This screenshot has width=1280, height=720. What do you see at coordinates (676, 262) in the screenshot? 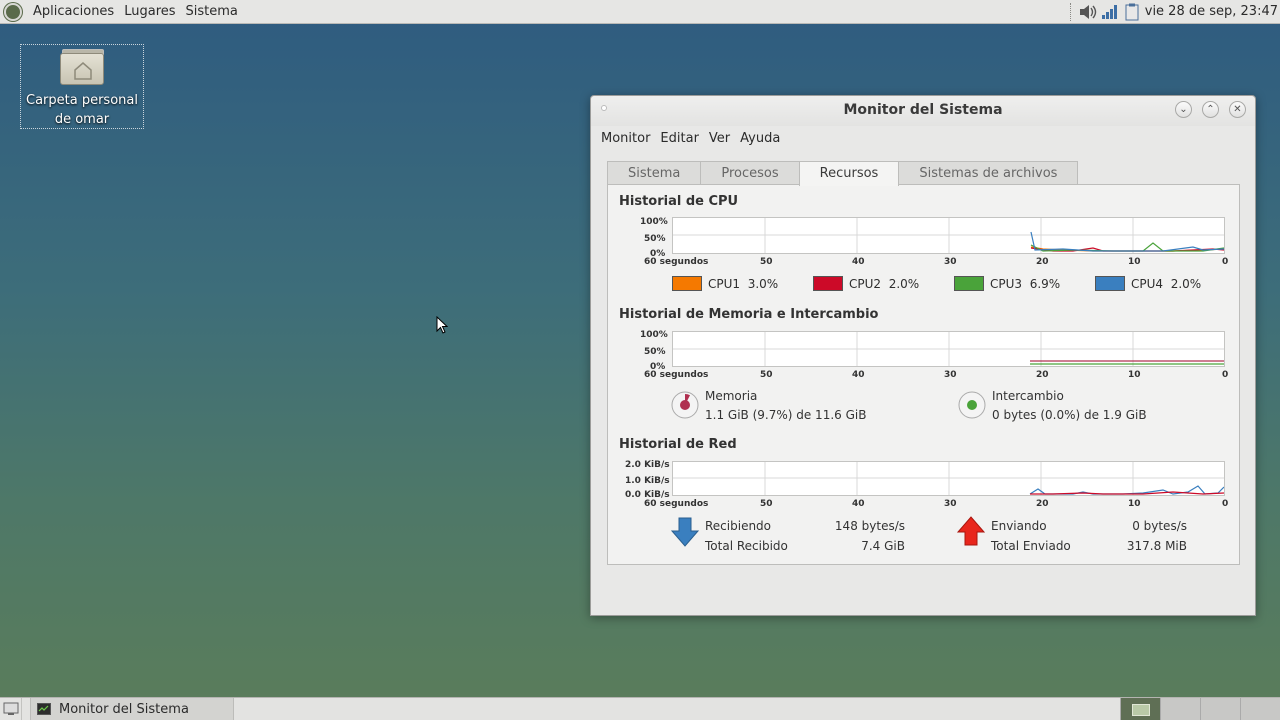
I see `cpu-x-label: 60 segundos` at bounding box center [676, 262].